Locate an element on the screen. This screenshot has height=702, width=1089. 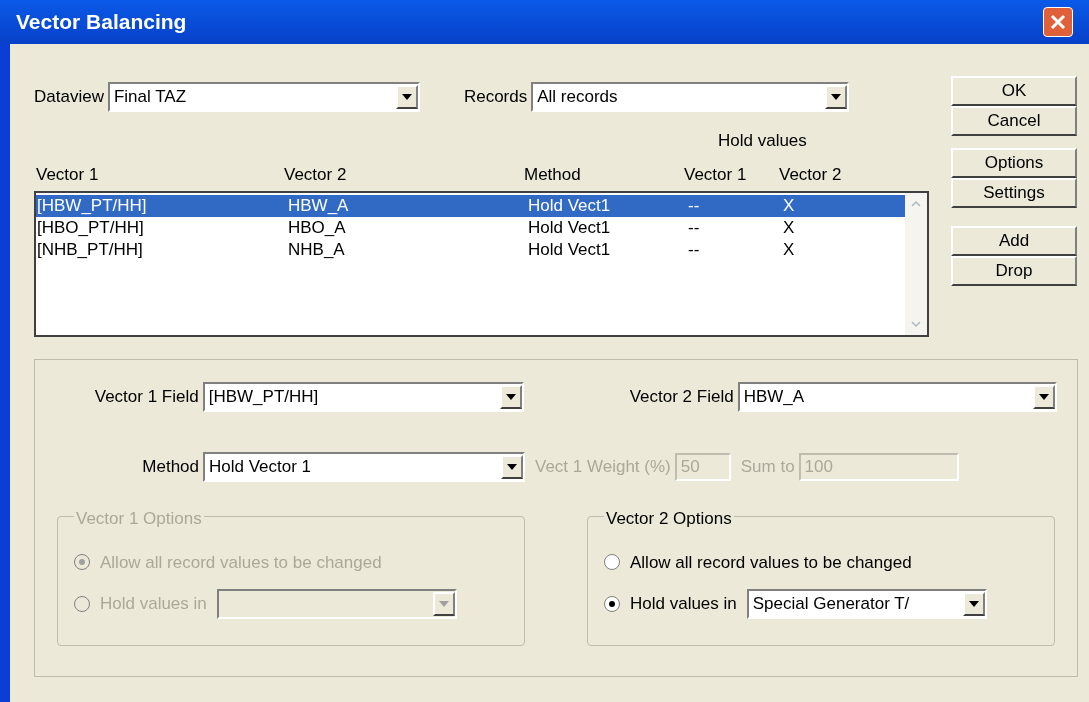
window-title: Vector Balancing is located at coordinates (101, 22).